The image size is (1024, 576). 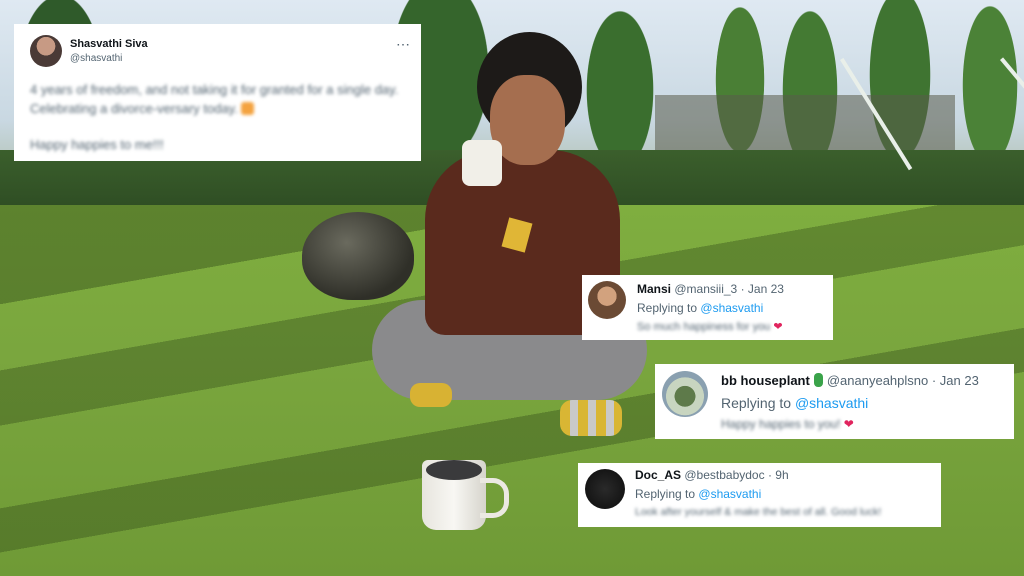 I want to click on cactus-emoji-icon, so click(x=818, y=380).